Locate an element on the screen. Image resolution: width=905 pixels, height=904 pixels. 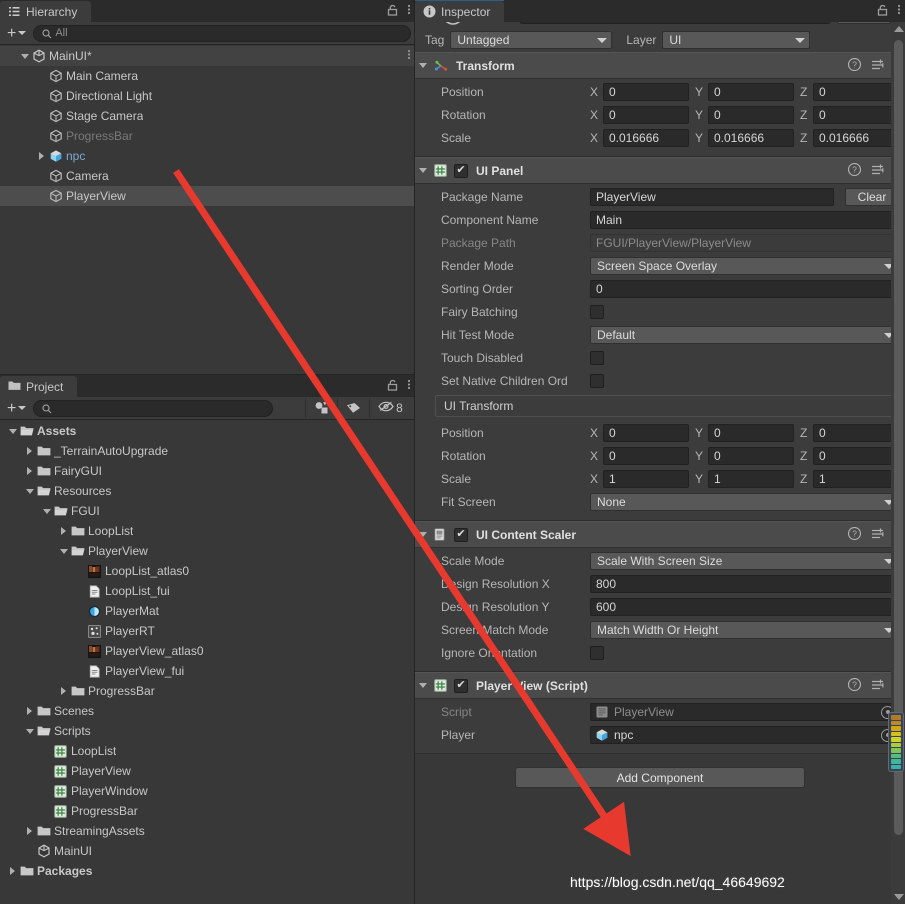
scale-y-input: 0.016666 is located at coordinates (751, 138).